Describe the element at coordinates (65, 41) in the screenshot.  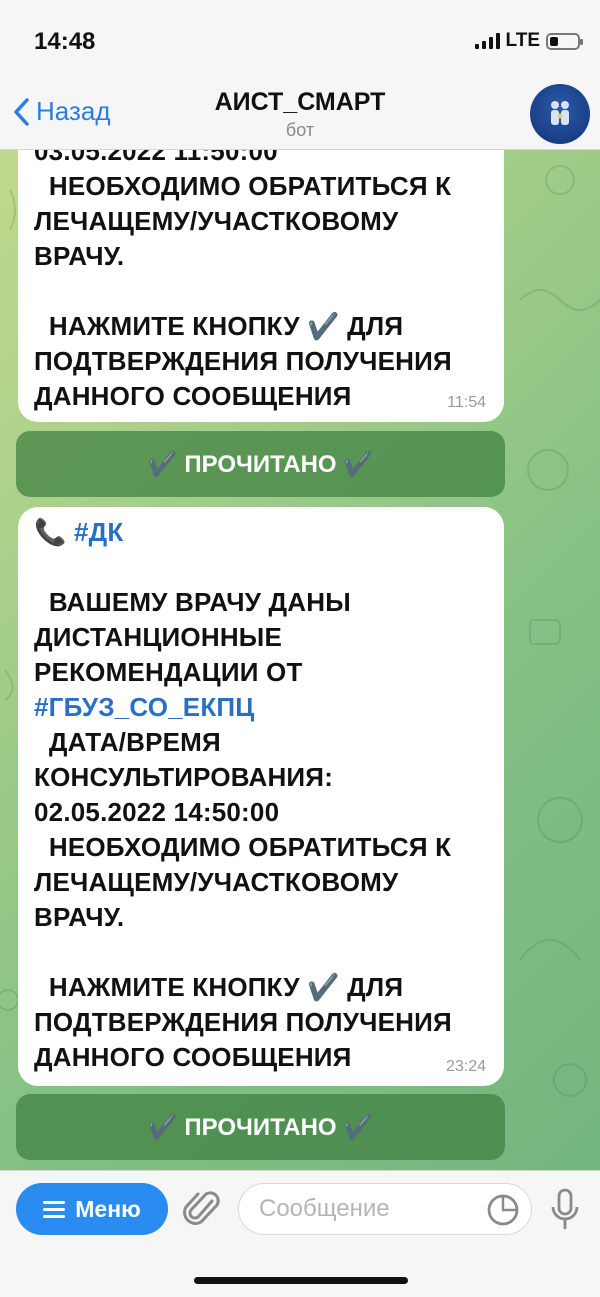
I see `status-time: 14:48` at that location.